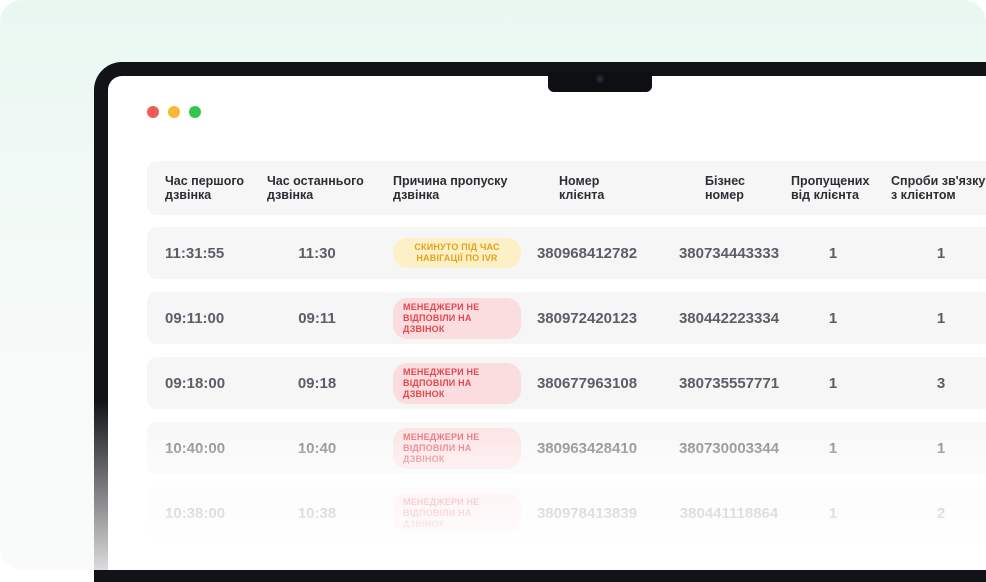 This screenshot has height=582, width=986. I want to click on camera-notch, so click(600, 82).